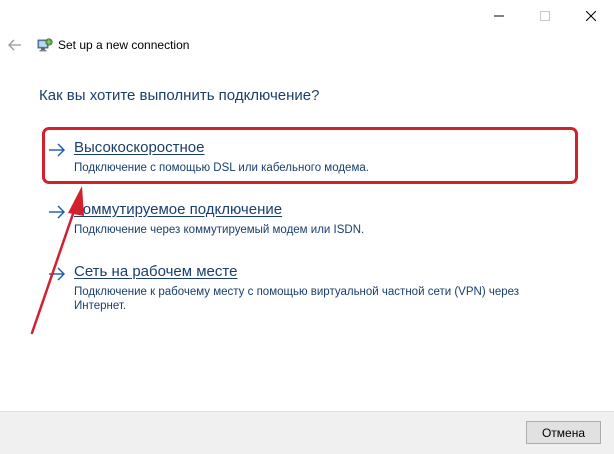 This screenshot has width=614, height=454. What do you see at coordinates (178, 209) in the screenshot?
I see `option-title: Коммутируемое подключение` at bounding box center [178, 209].